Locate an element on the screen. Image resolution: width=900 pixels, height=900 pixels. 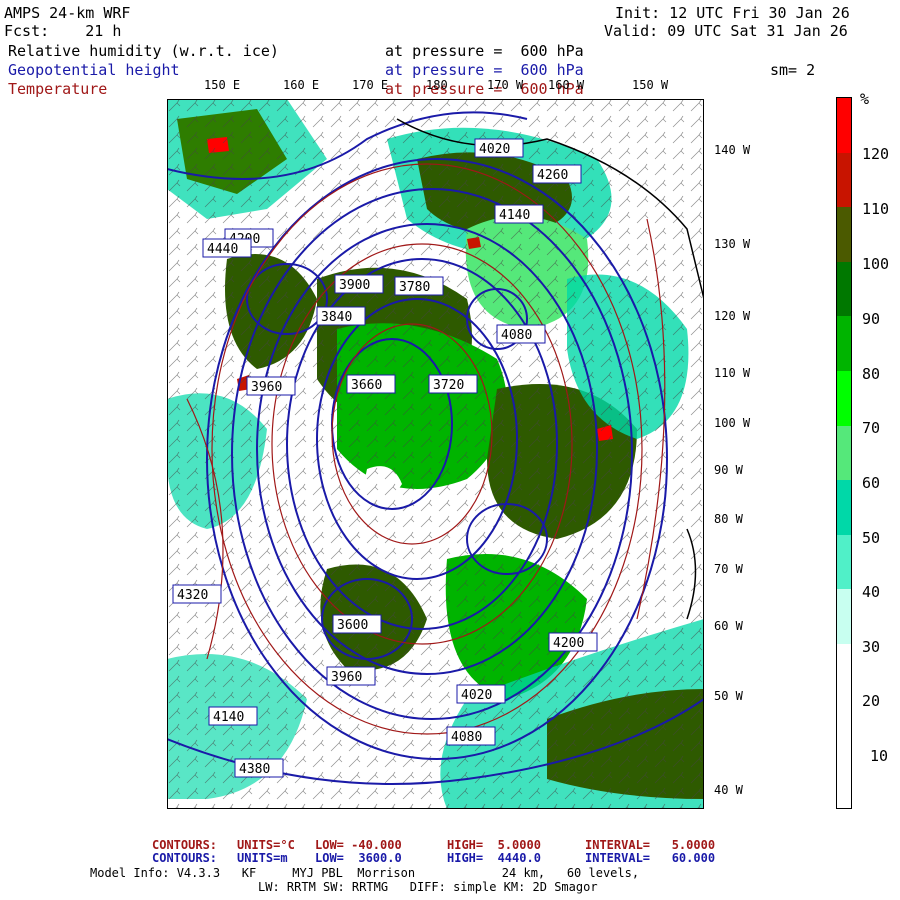
lon-label: 180 is located at coordinates (437, 85).